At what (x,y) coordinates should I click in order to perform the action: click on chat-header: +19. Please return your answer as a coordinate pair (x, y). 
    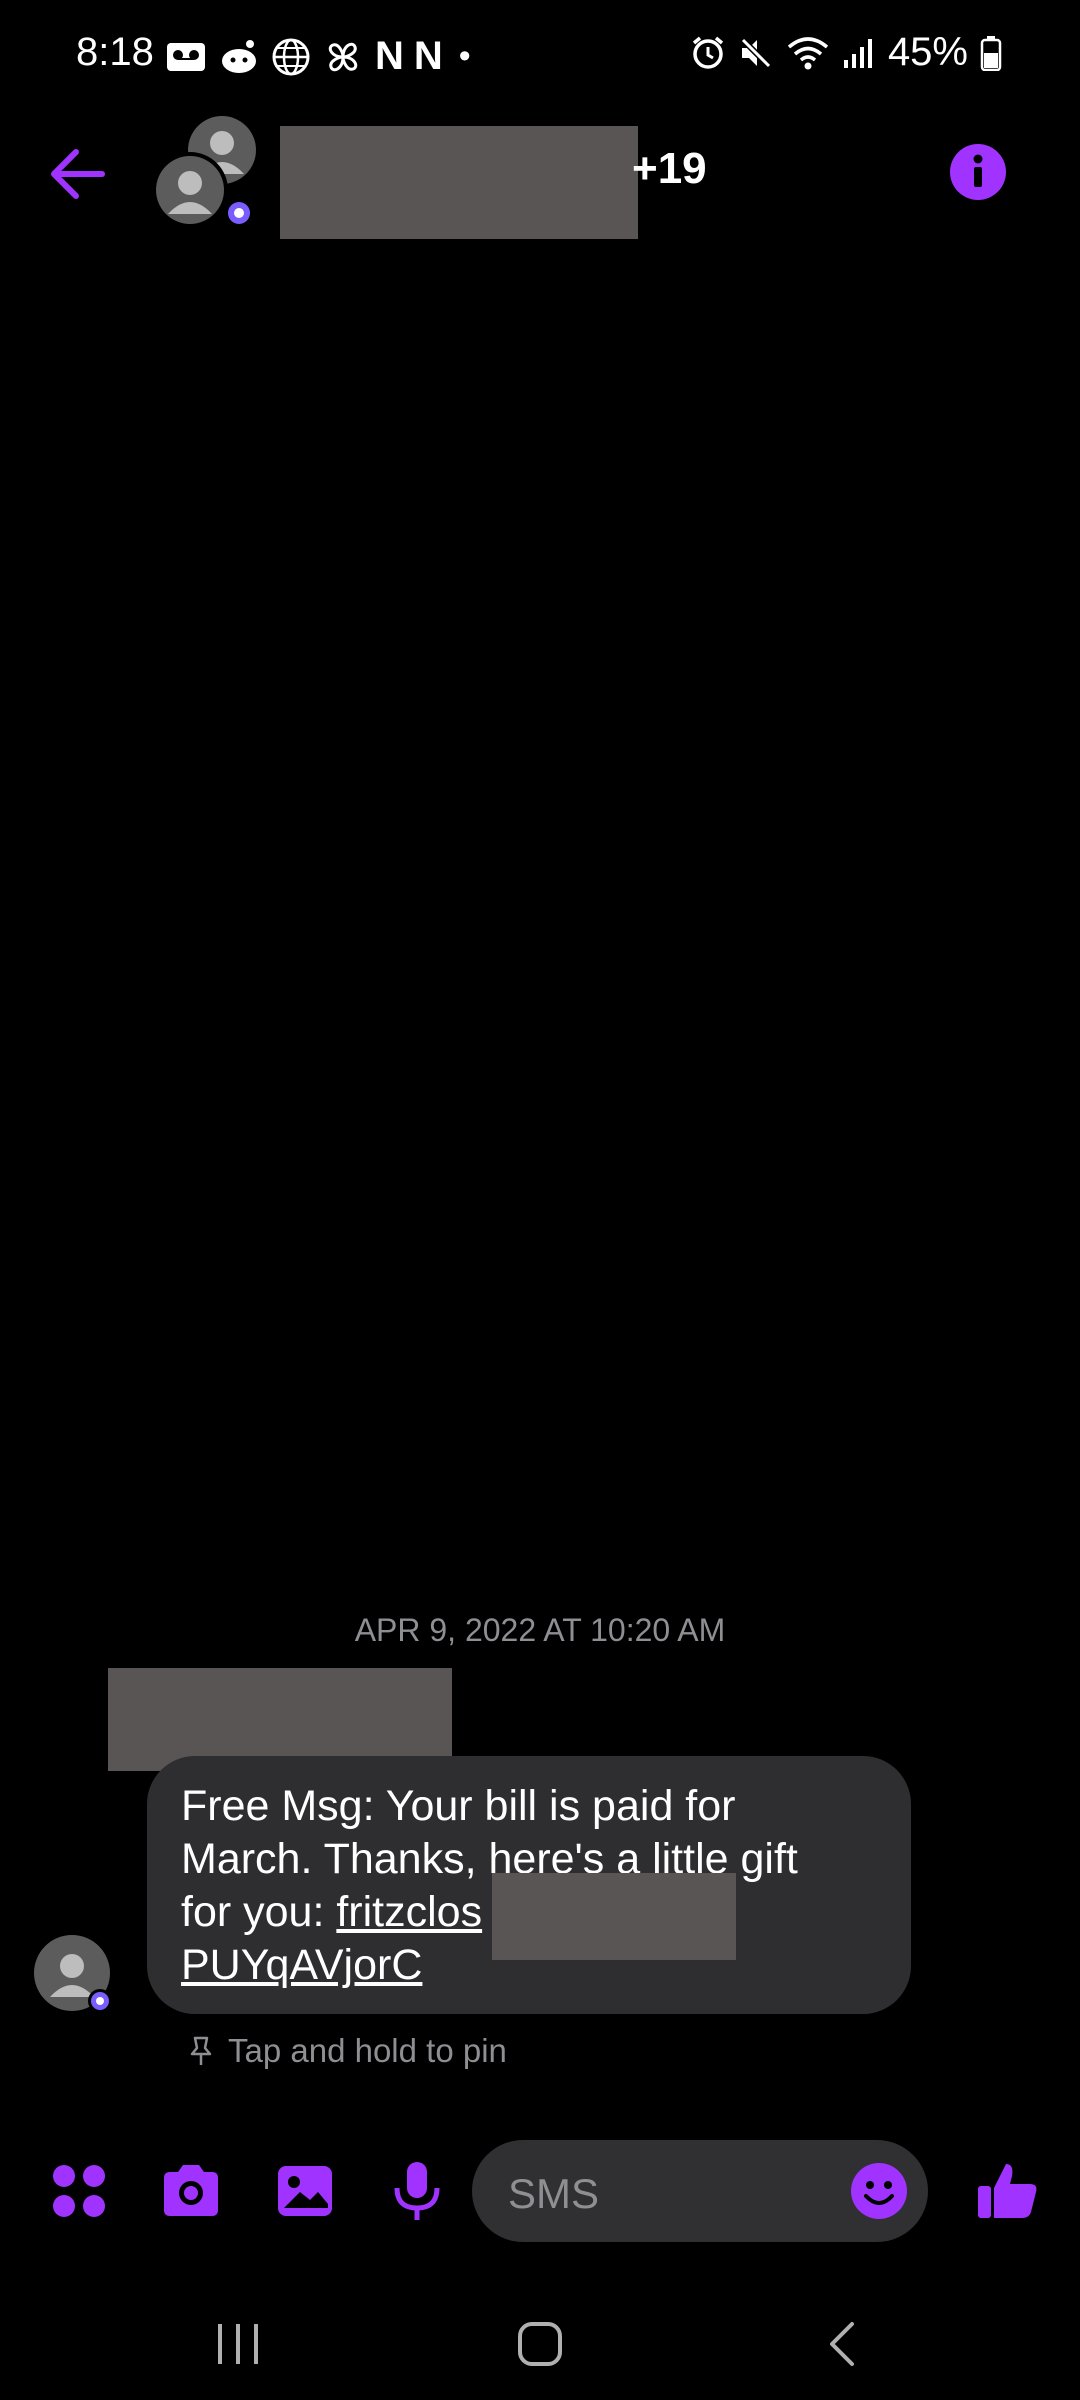
    Looking at the image, I should click on (540, 175).